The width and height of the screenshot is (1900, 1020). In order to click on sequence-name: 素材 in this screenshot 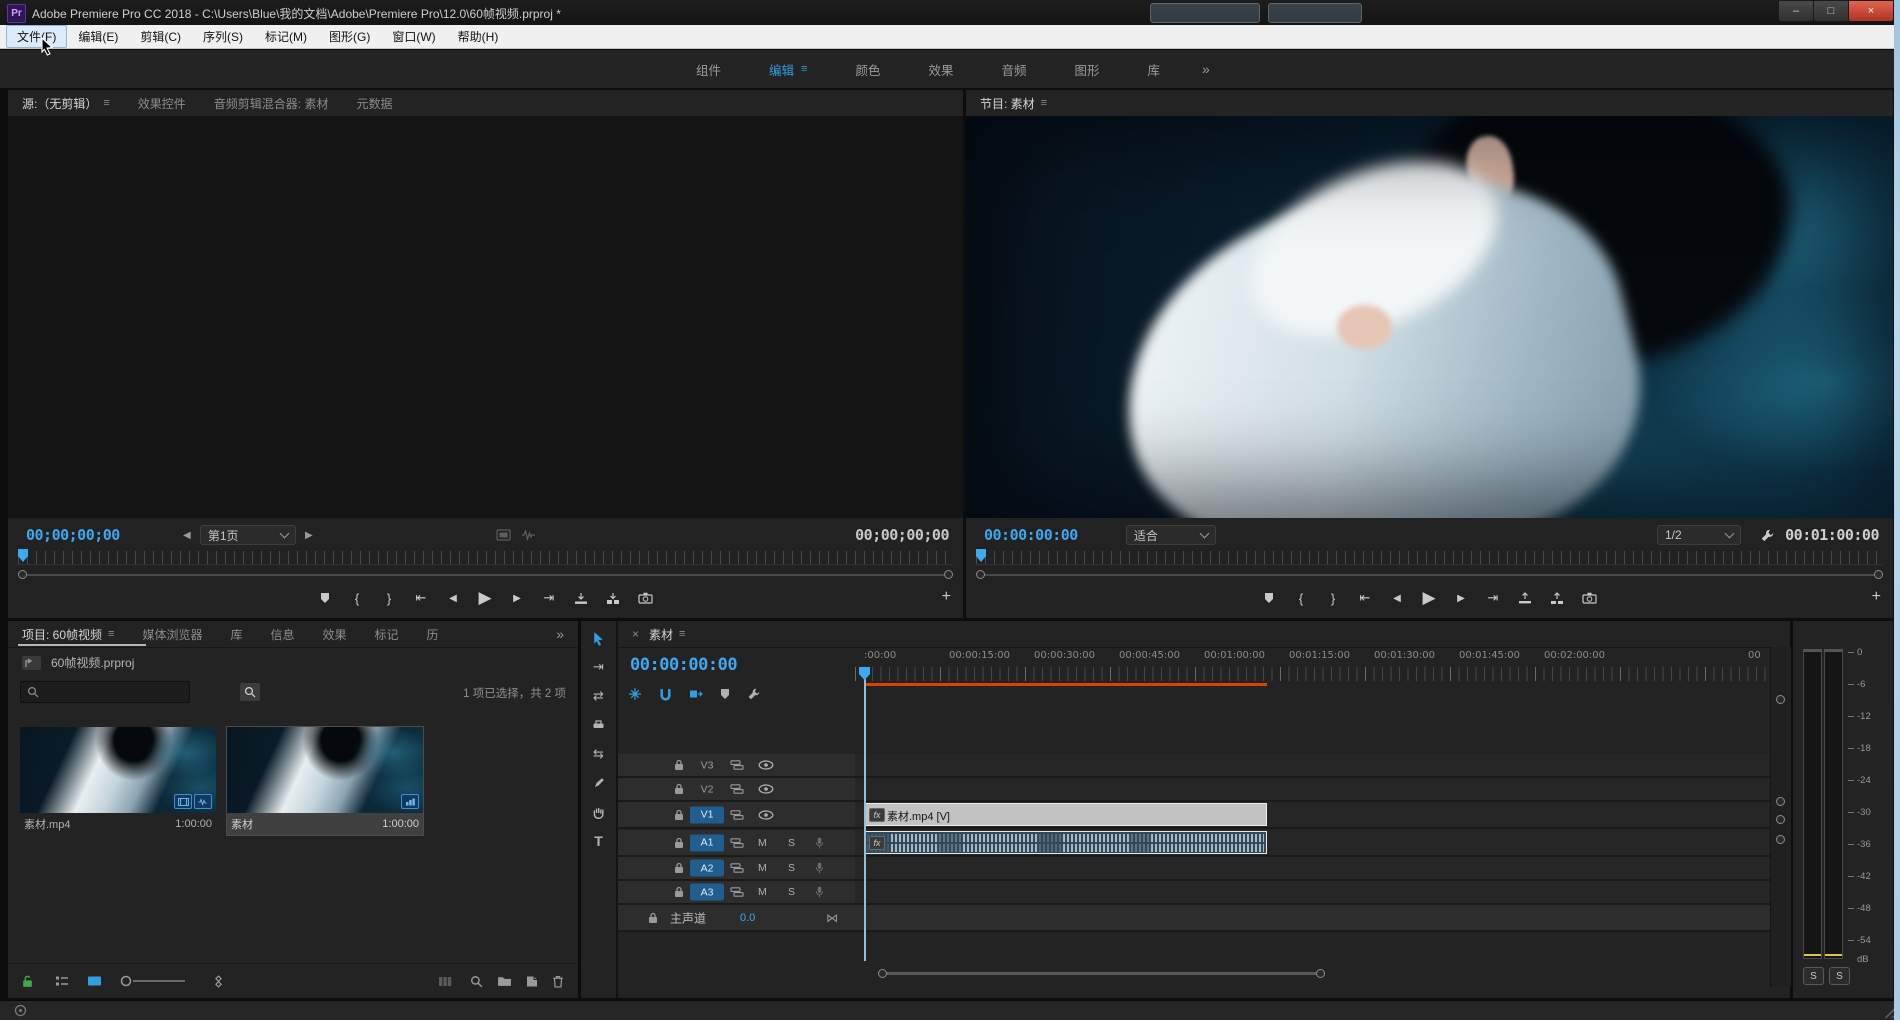, I will do `click(242, 824)`.